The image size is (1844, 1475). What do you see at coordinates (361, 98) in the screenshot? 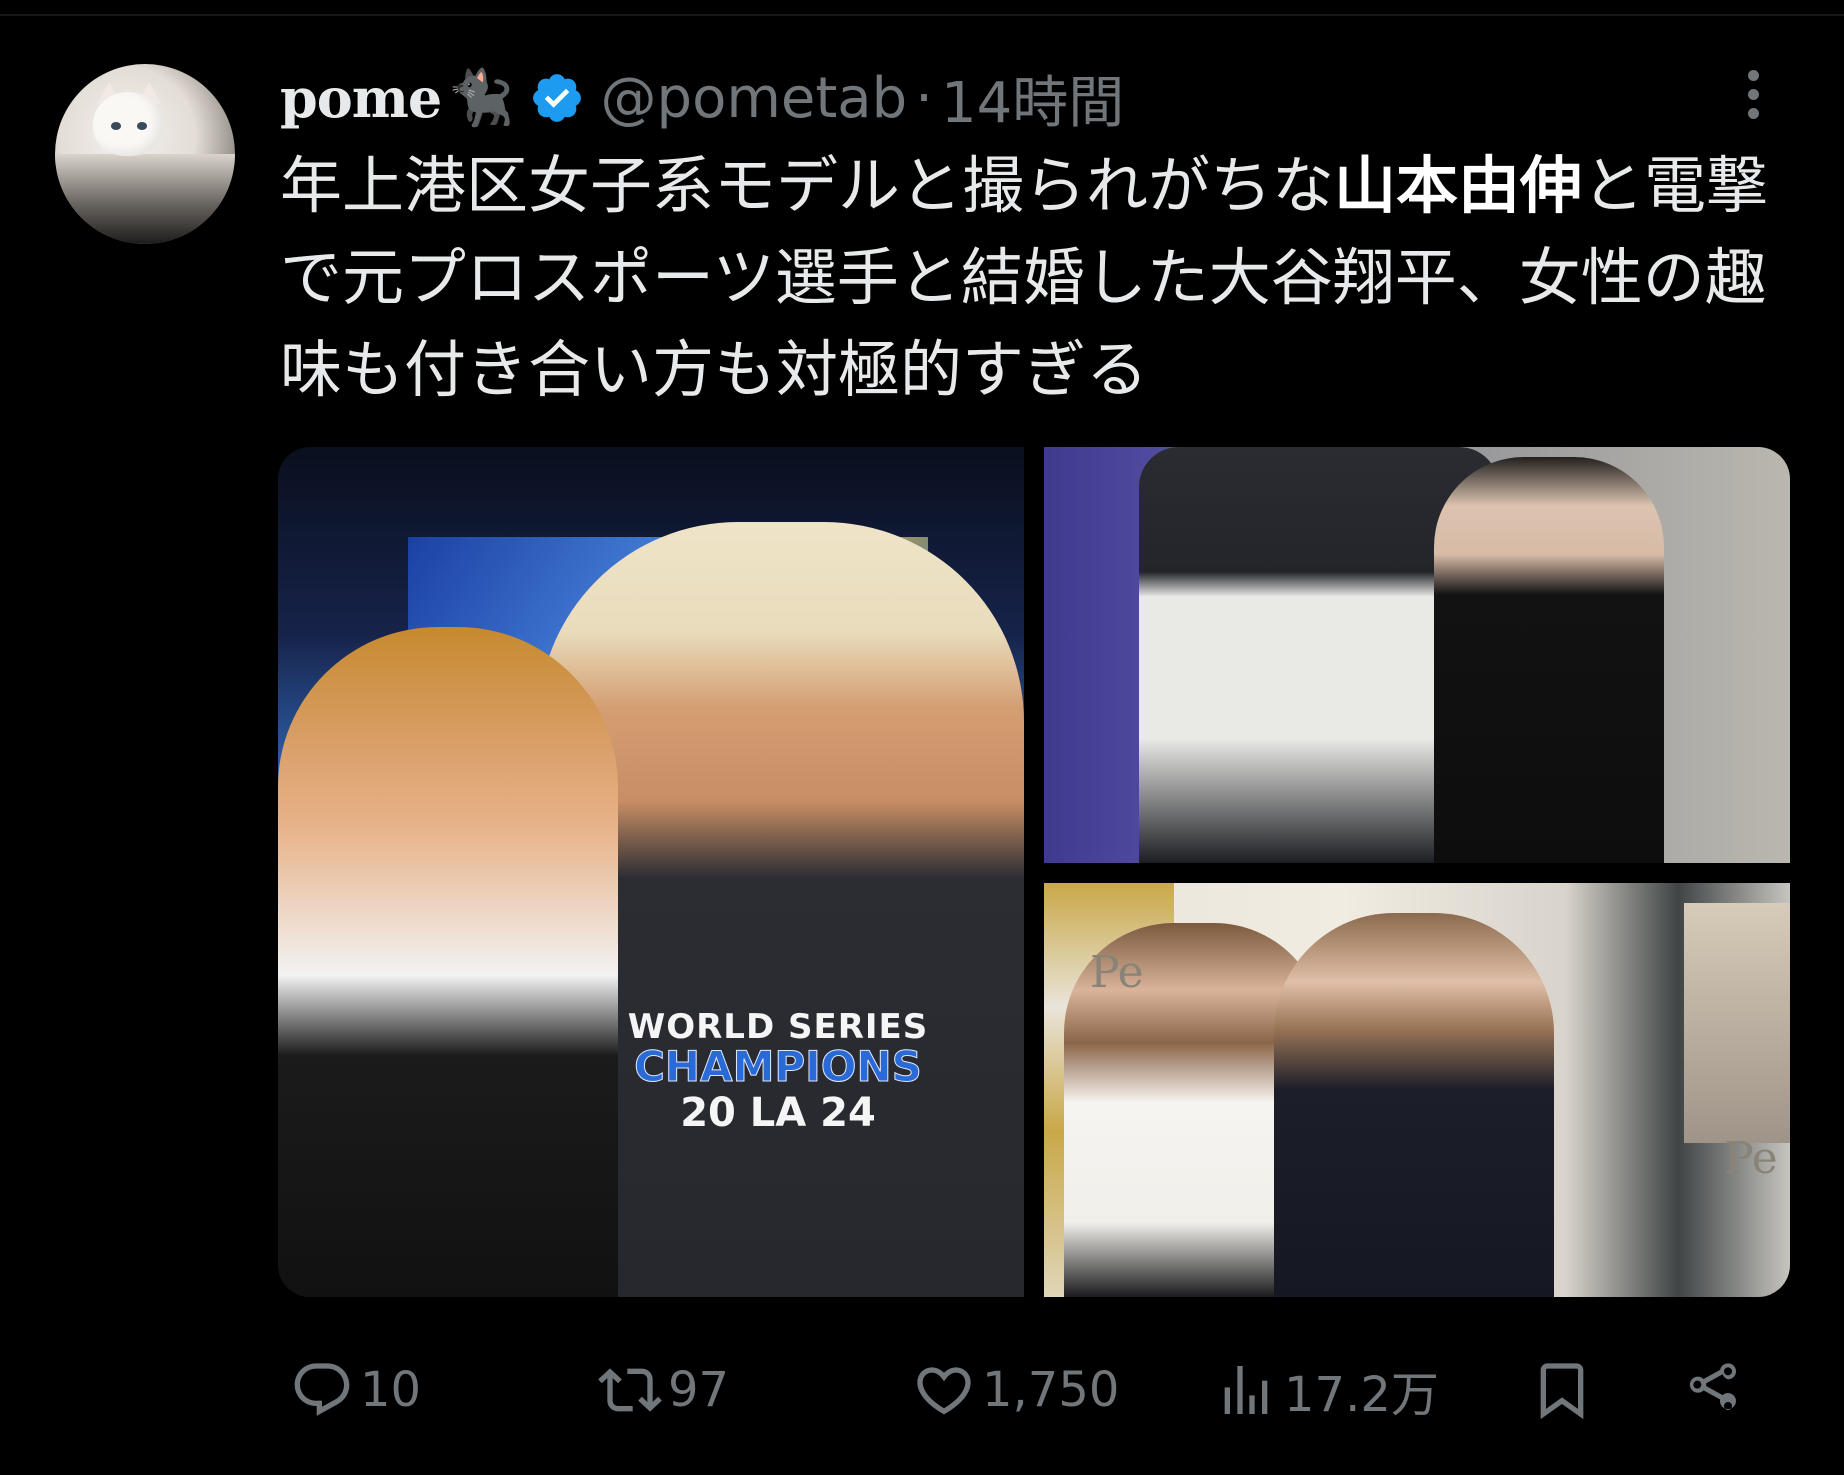
I see `display-name: pome` at bounding box center [361, 98].